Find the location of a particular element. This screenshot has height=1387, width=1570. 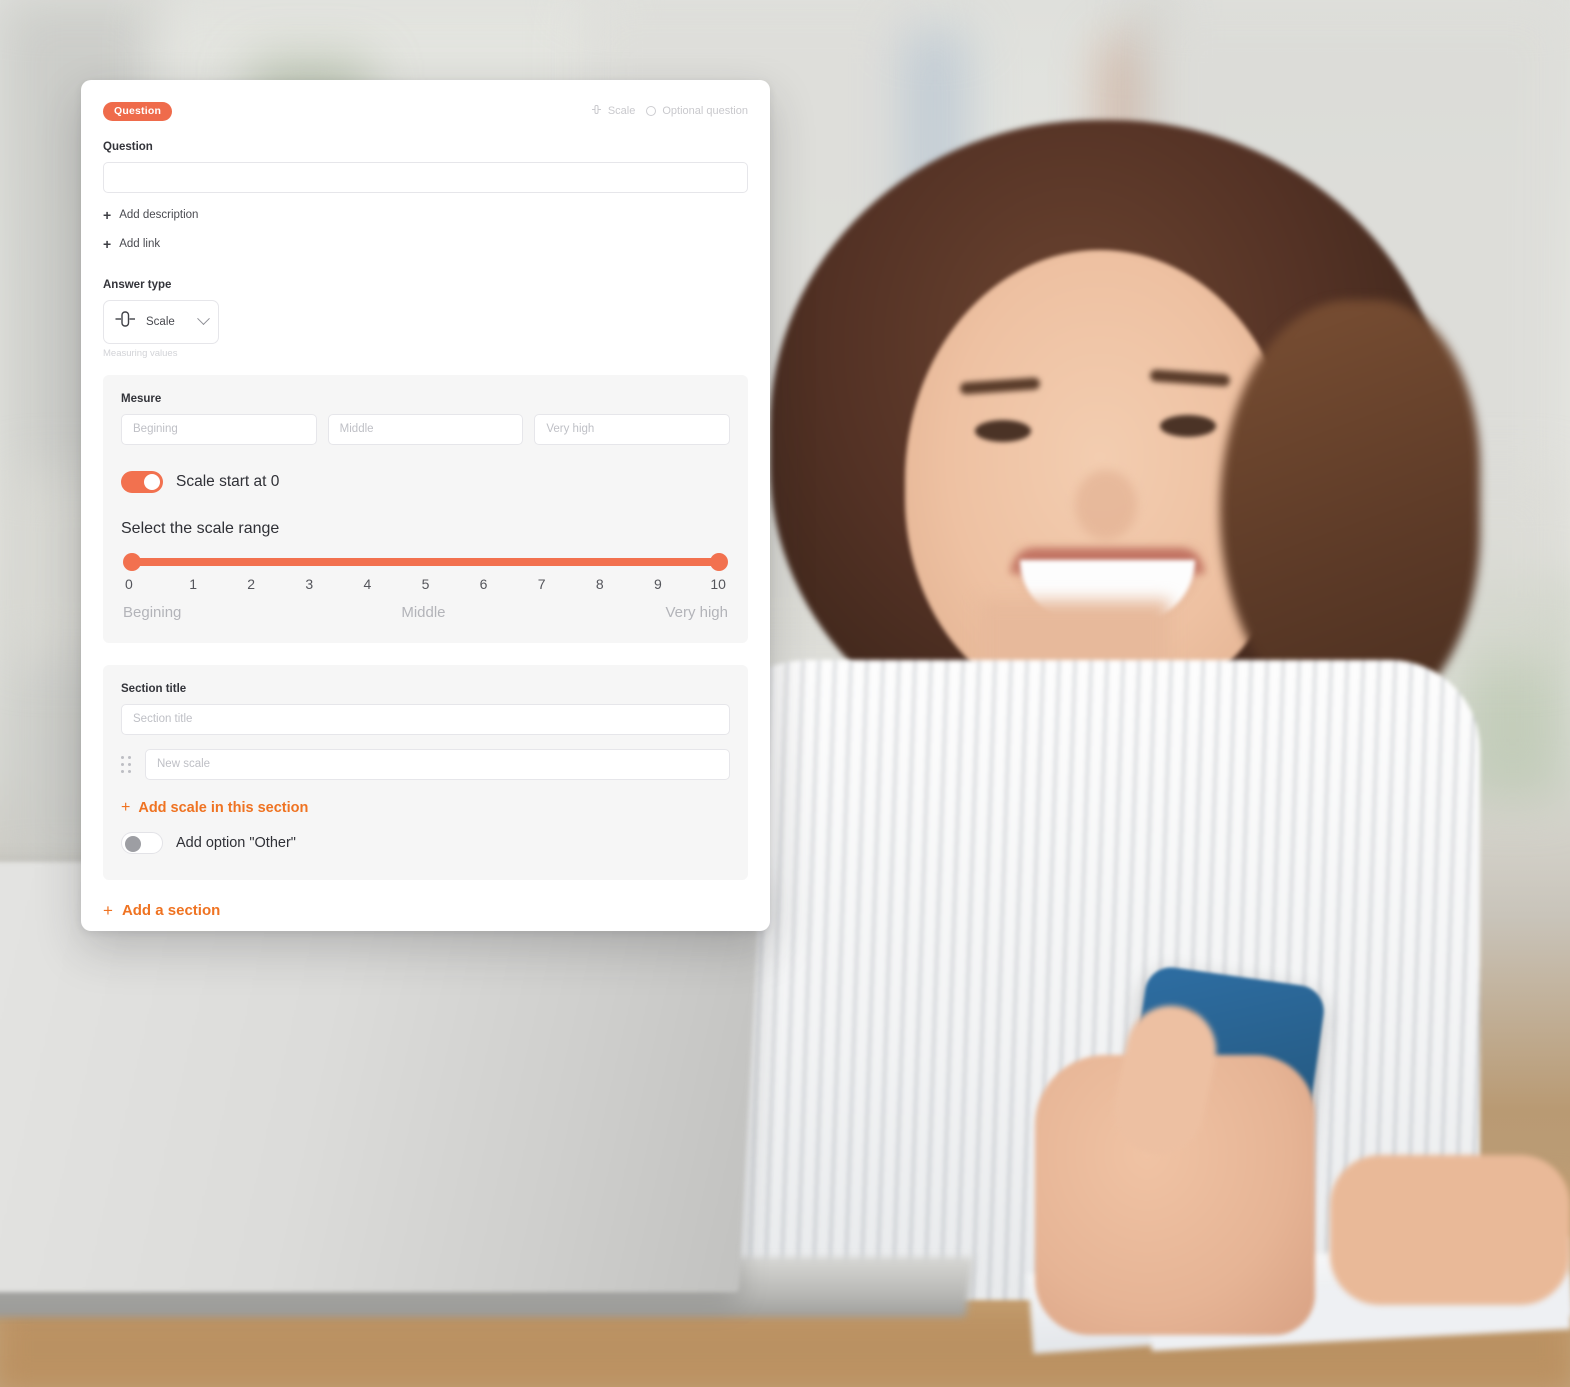

slider-tick: 3 is located at coordinates (309, 583).